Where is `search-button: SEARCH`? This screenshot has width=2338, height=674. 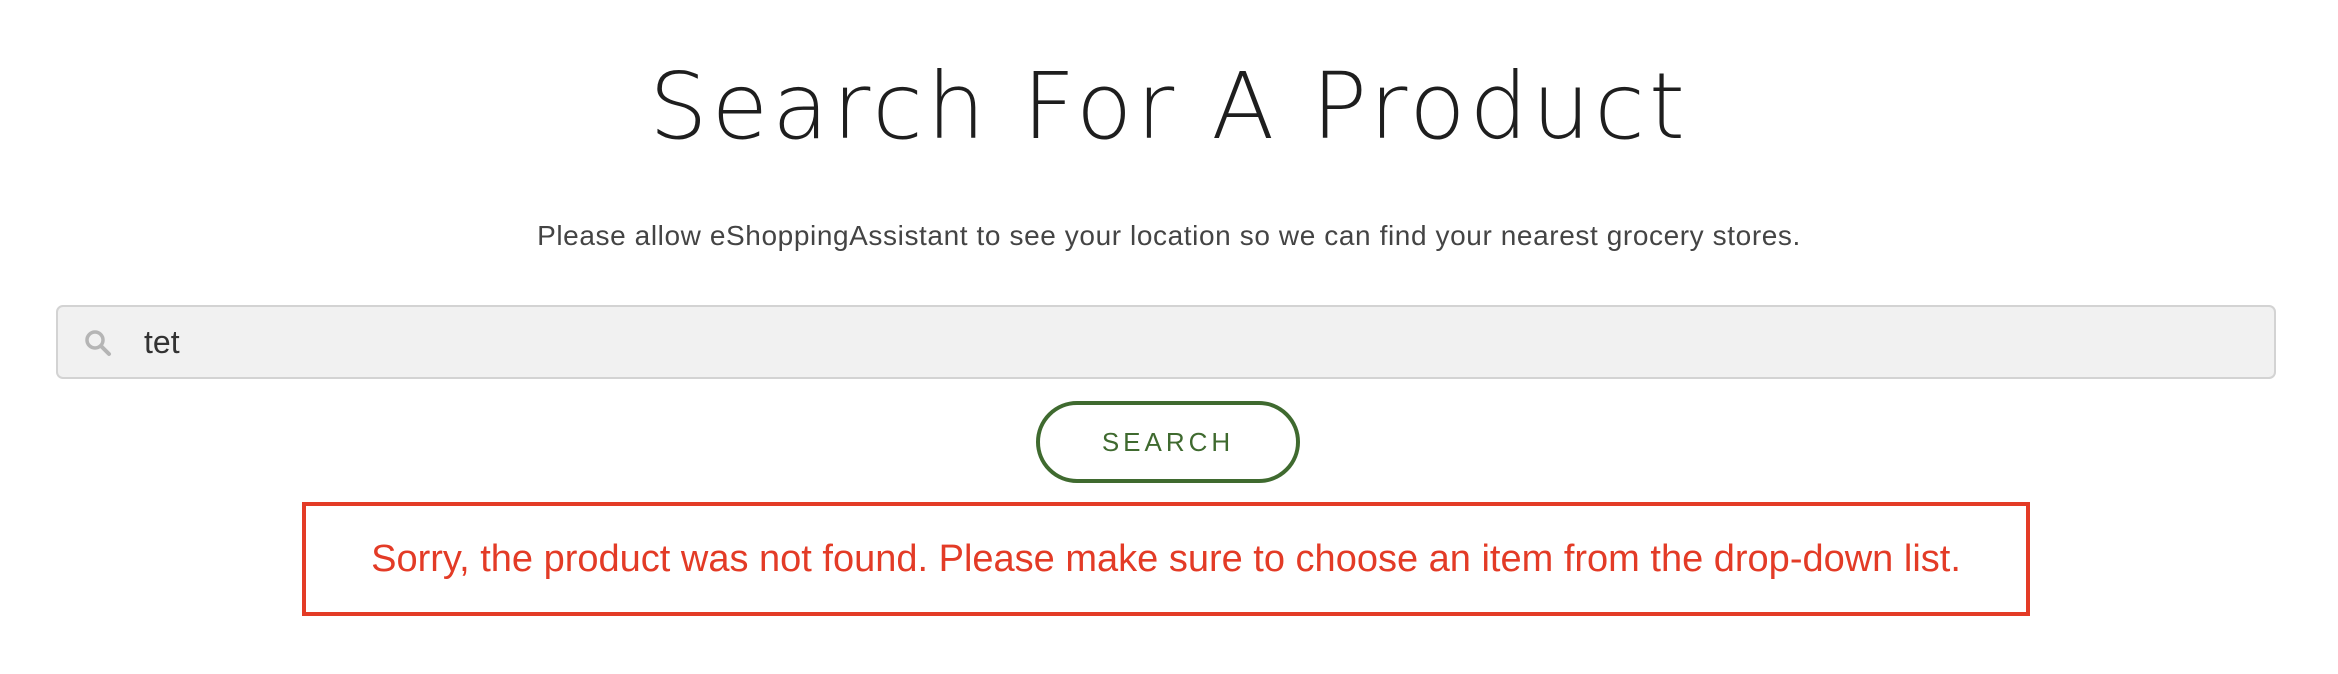
search-button: SEARCH is located at coordinates (1168, 442).